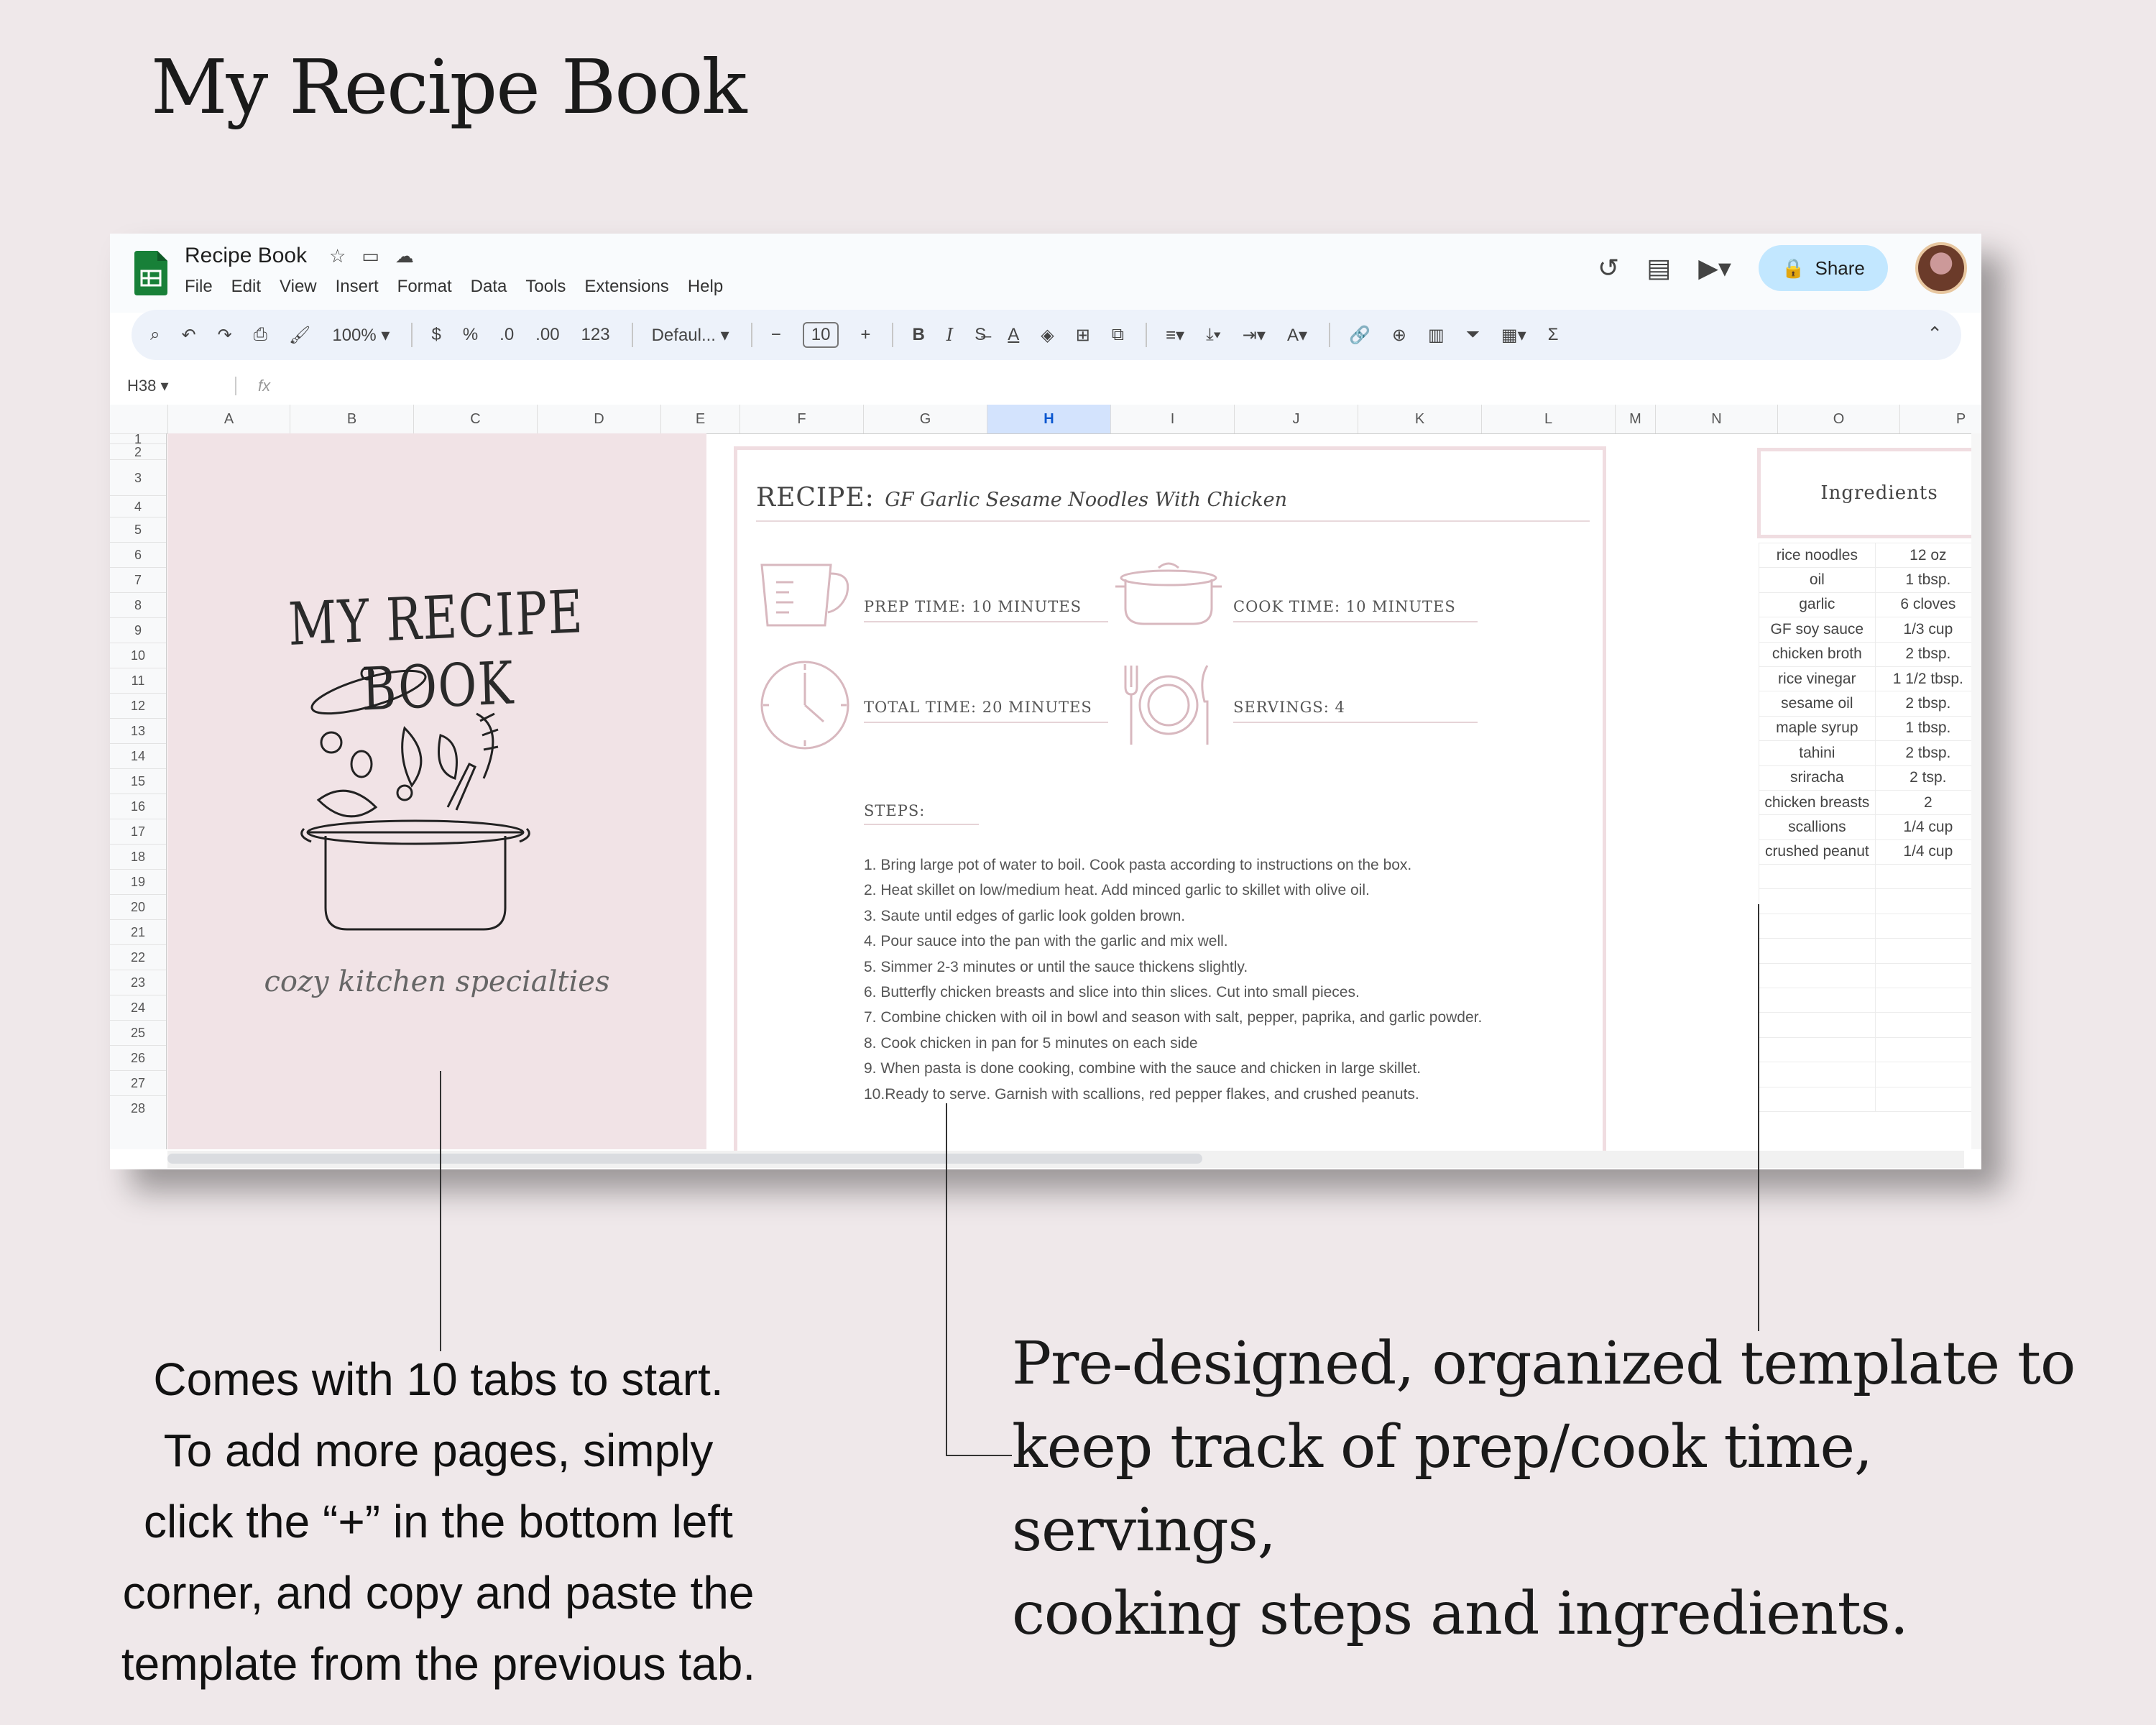 The width and height of the screenshot is (2156, 1725). I want to click on star-icon: ☆, so click(337, 256).